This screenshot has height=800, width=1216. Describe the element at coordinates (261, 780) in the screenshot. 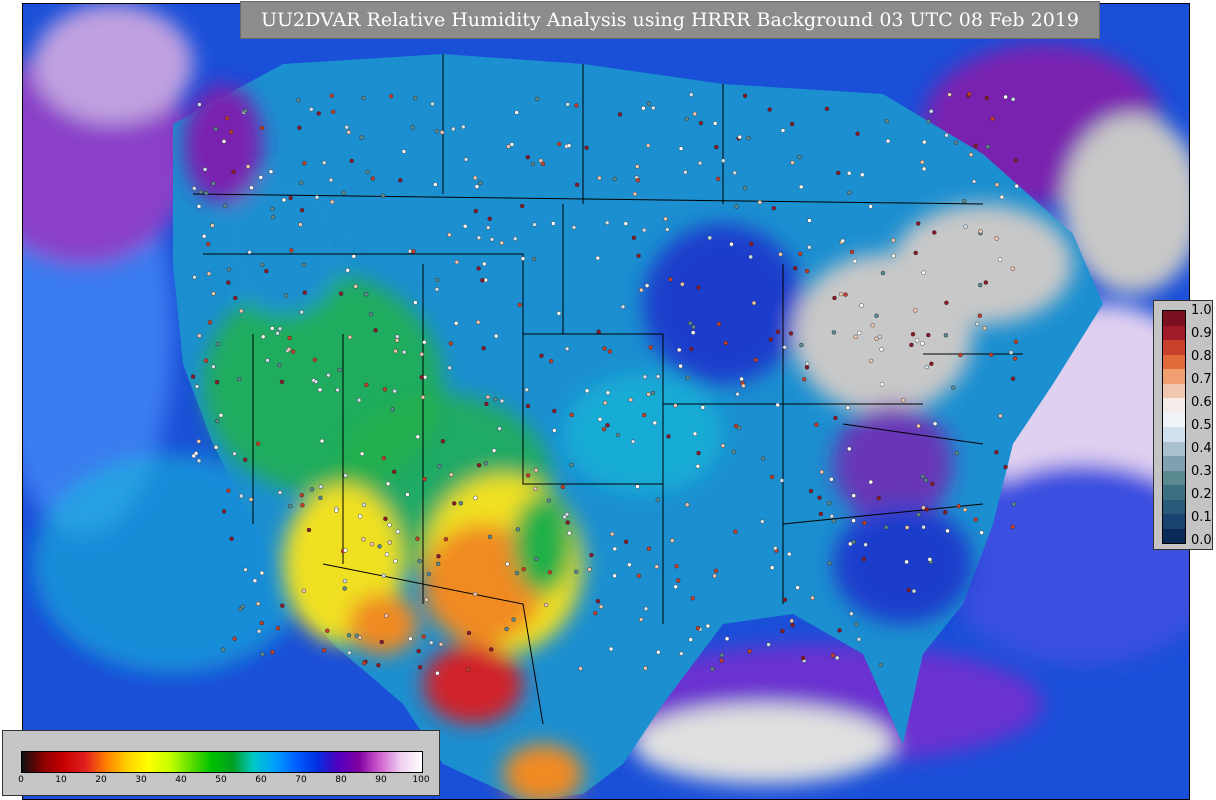

I see `colorbar-tick-label: 60` at that location.